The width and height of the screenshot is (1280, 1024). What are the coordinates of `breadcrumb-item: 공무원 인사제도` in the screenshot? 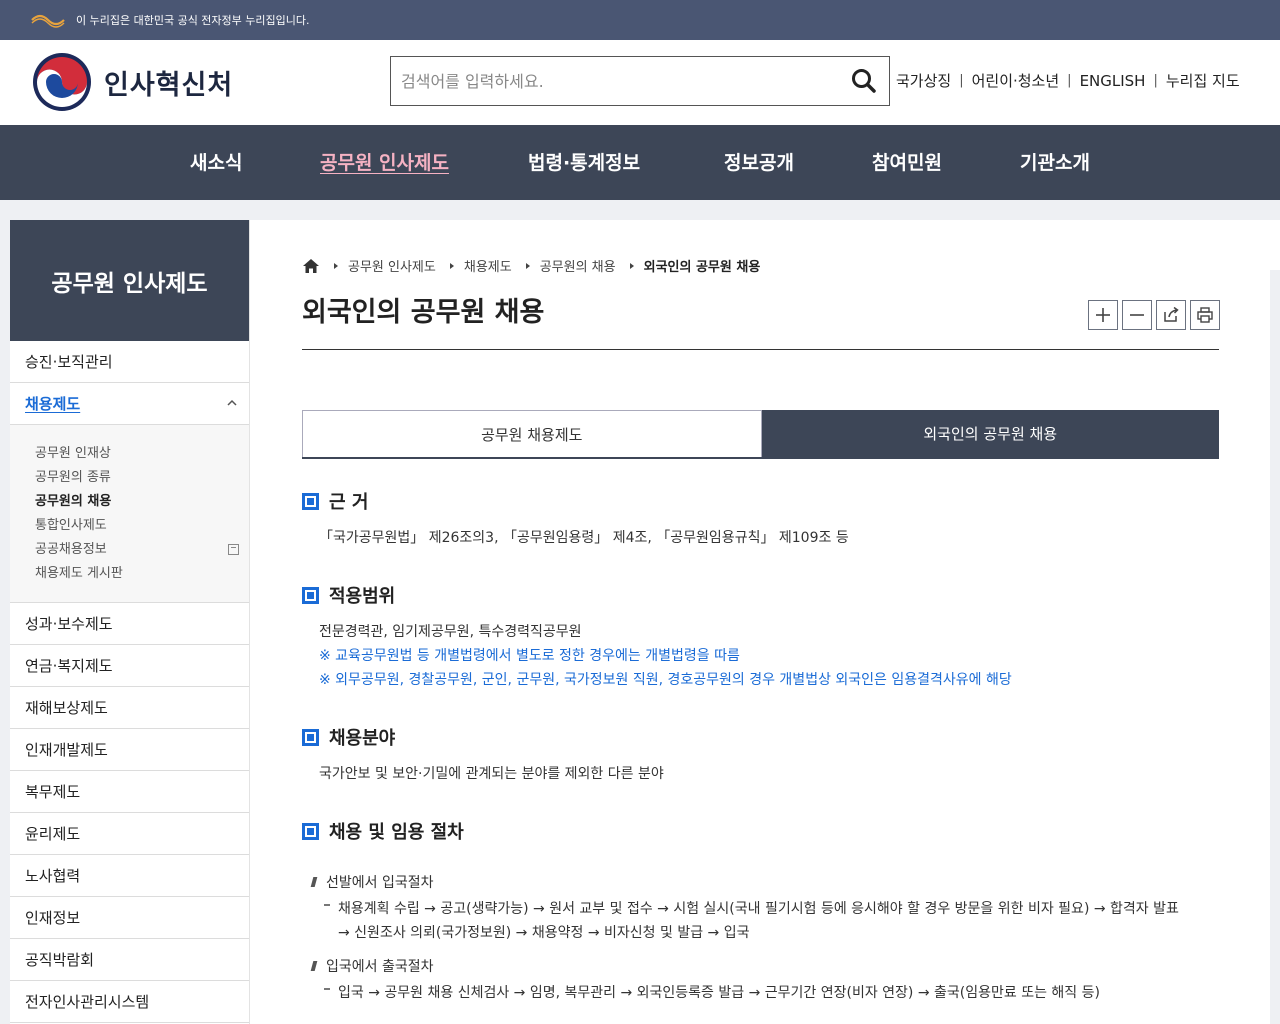 It's located at (392, 265).